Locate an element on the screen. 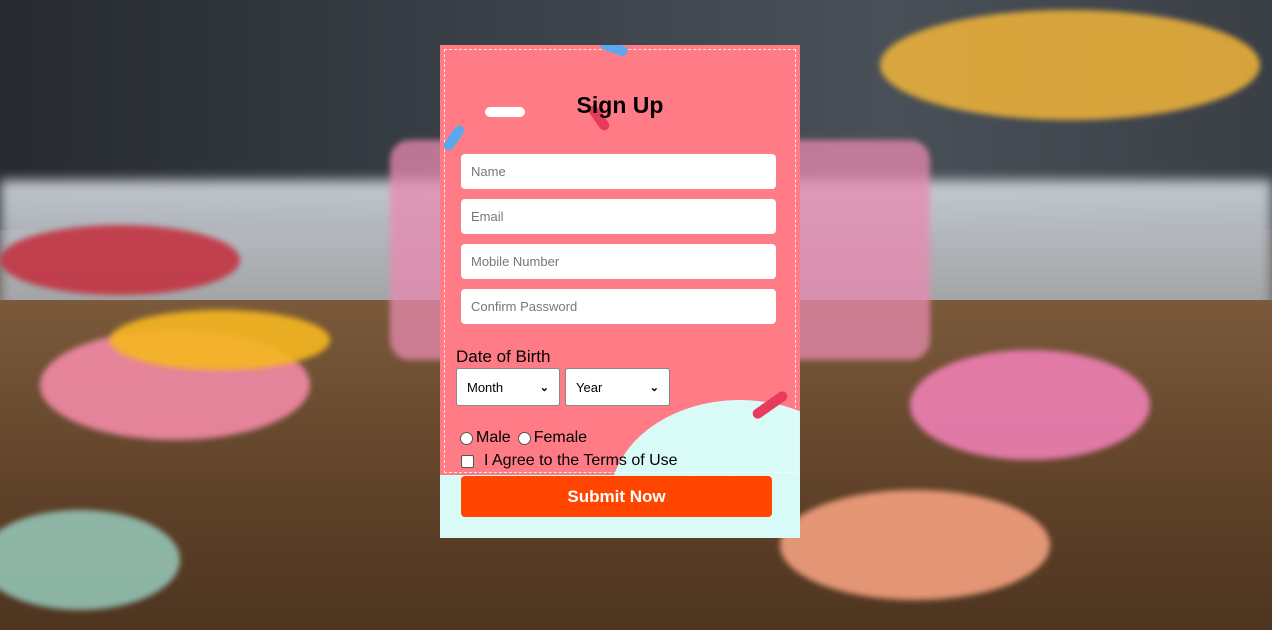 The image size is (1272, 630). date-of-birth-label: Date of Birth is located at coordinates (503, 356).